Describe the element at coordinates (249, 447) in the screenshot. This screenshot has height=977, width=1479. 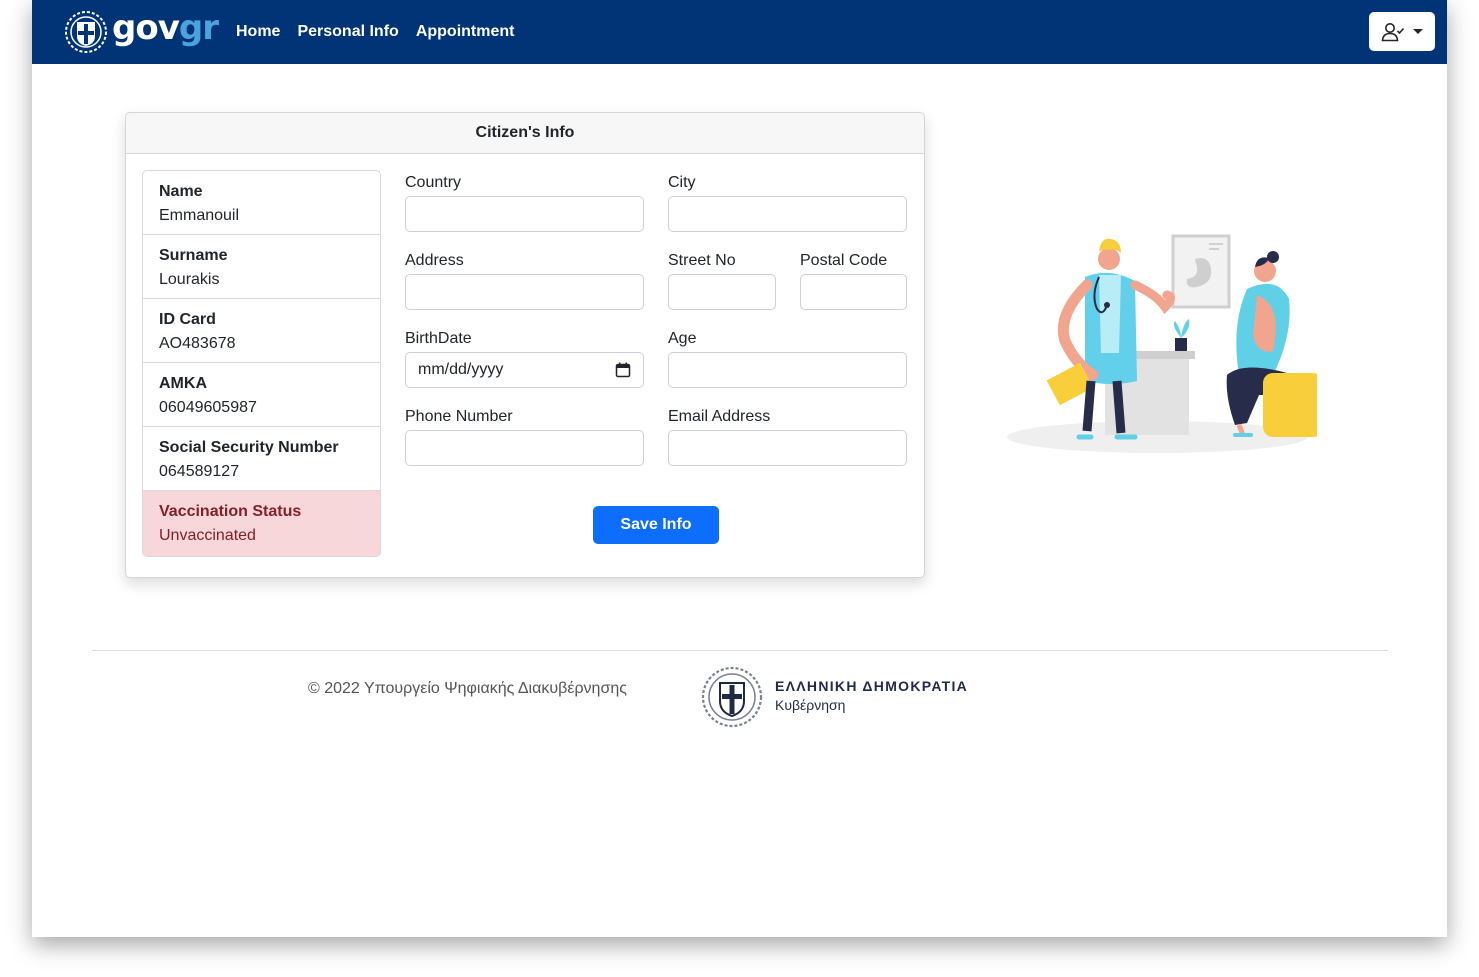
I see `info-label: Social Security Number` at that location.